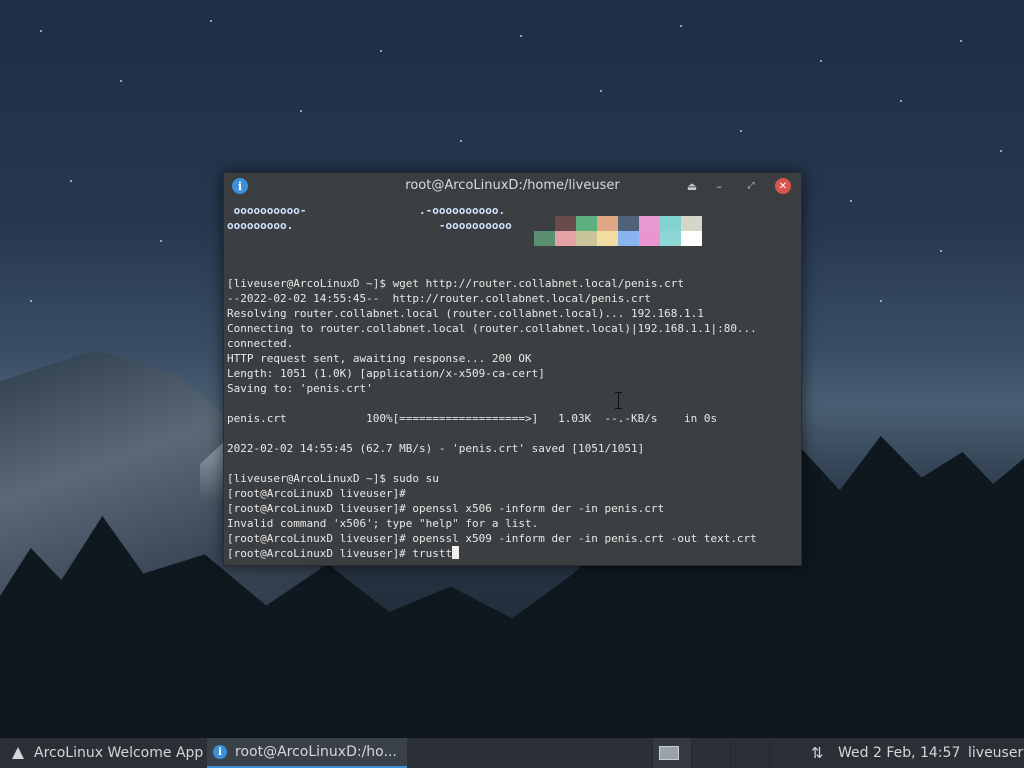 This screenshot has width=1024, height=768. Describe the element at coordinates (340, 553) in the screenshot. I see `prompt-text: [root@ArcoLinuxD liveuser]# trustt` at that location.